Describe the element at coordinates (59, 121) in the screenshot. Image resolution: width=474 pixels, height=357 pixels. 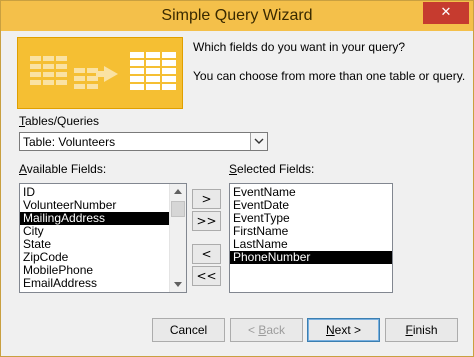
I see `tables-queries-label: Tables/Queries` at that location.